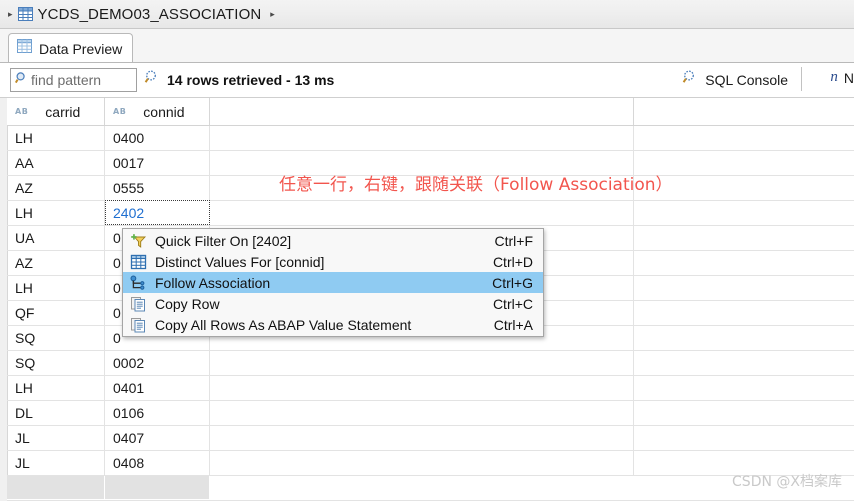 The width and height of the screenshot is (854, 501). Describe the element at coordinates (512, 303) in the screenshot. I see `menu-item-shortcut: Ctrl+C` at that location.